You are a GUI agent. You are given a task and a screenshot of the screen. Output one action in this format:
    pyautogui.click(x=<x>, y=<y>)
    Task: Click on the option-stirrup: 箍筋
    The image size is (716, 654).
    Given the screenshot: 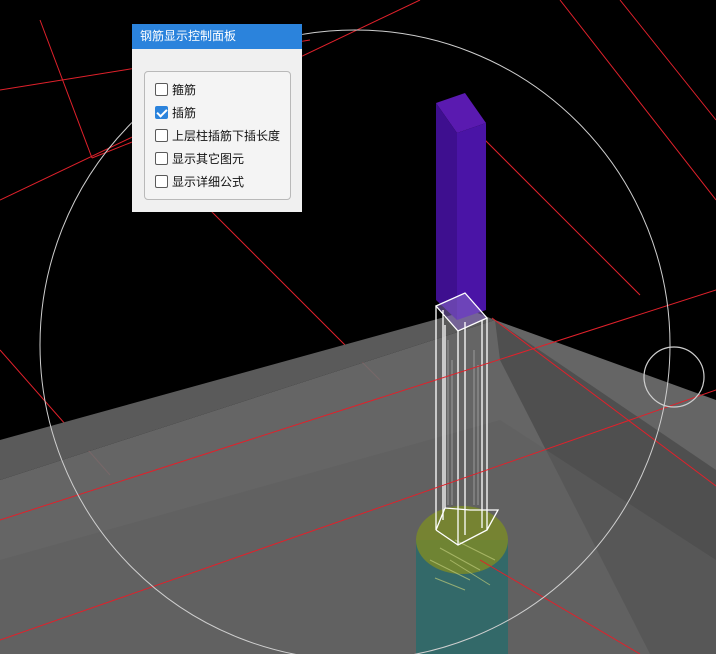 What is the action you would take?
    pyautogui.click(x=175, y=89)
    